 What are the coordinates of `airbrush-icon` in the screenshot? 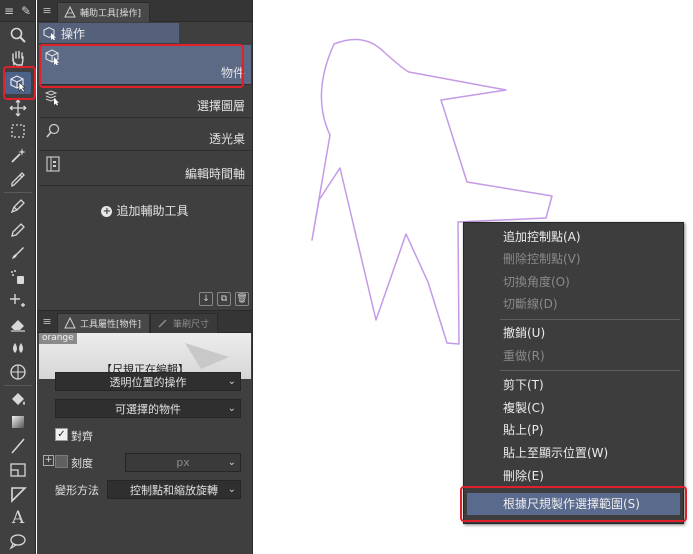 It's located at (18, 277).